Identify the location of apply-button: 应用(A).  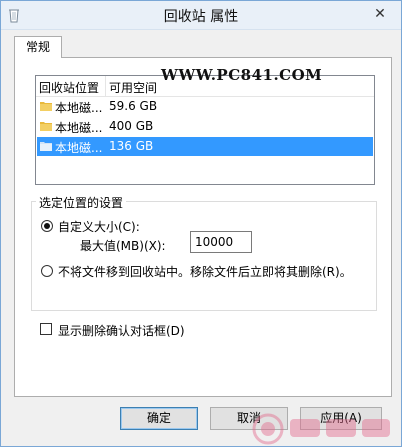
(341, 418).